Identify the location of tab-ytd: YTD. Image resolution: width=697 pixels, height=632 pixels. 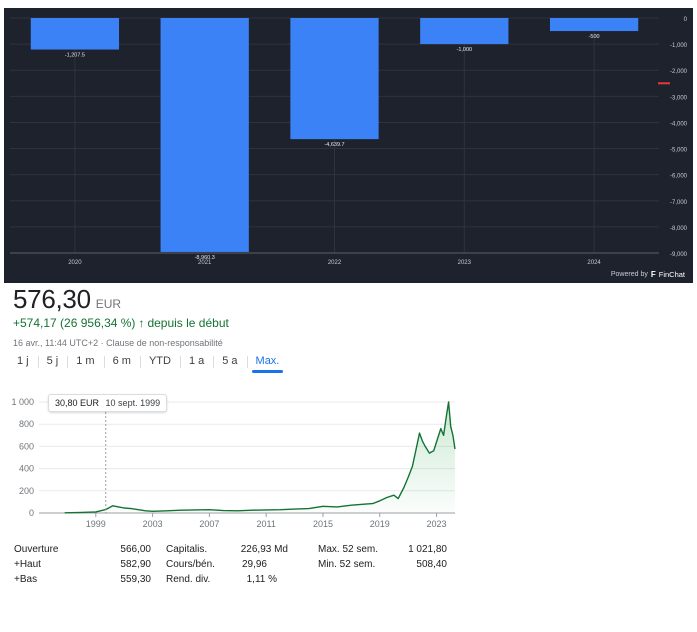
(159, 362).